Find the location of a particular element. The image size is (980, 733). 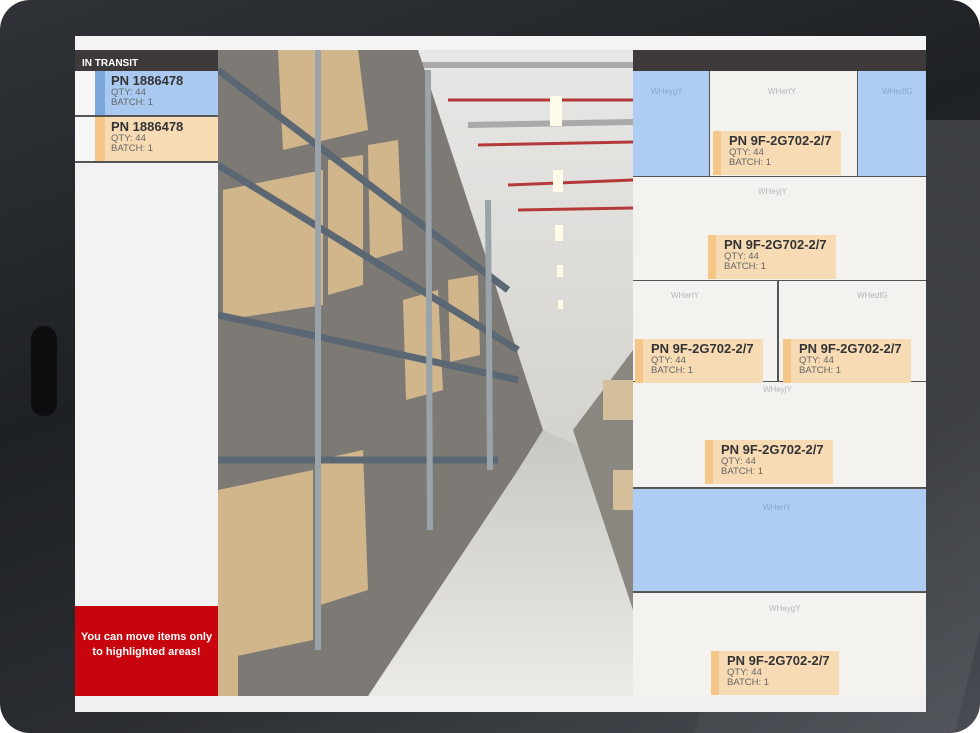

zones-header is located at coordinates (779, 60).